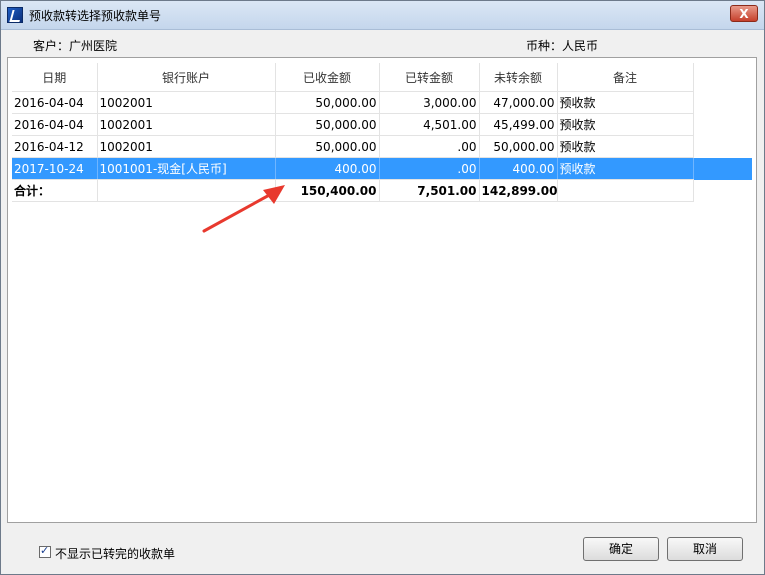  Describe the element at coordinates (518, 146) in the screenshot. I see `cell-remaining: 50,000.00` at that location.